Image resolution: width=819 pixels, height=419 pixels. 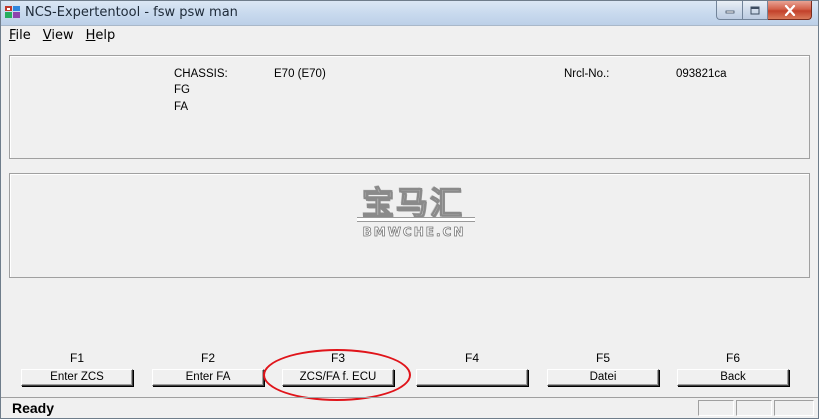 What do you see at coordinates (182, 90) in the screenshot?
I see `fg-label: FG` at bounding box center [182, 90].